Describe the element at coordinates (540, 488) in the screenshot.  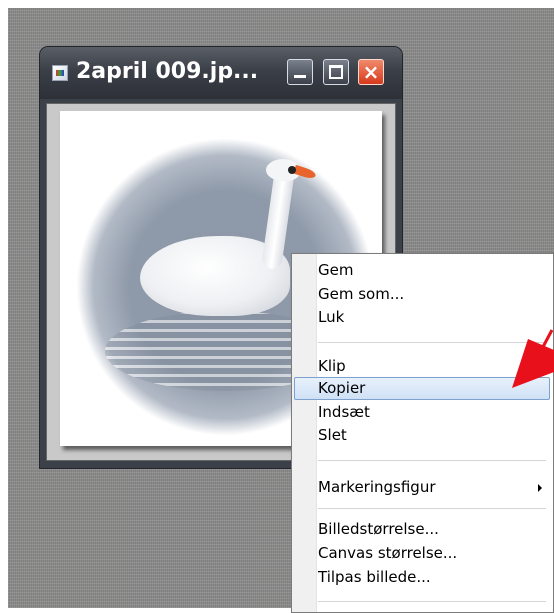
I see `submenu-arrow-icon` at that location.